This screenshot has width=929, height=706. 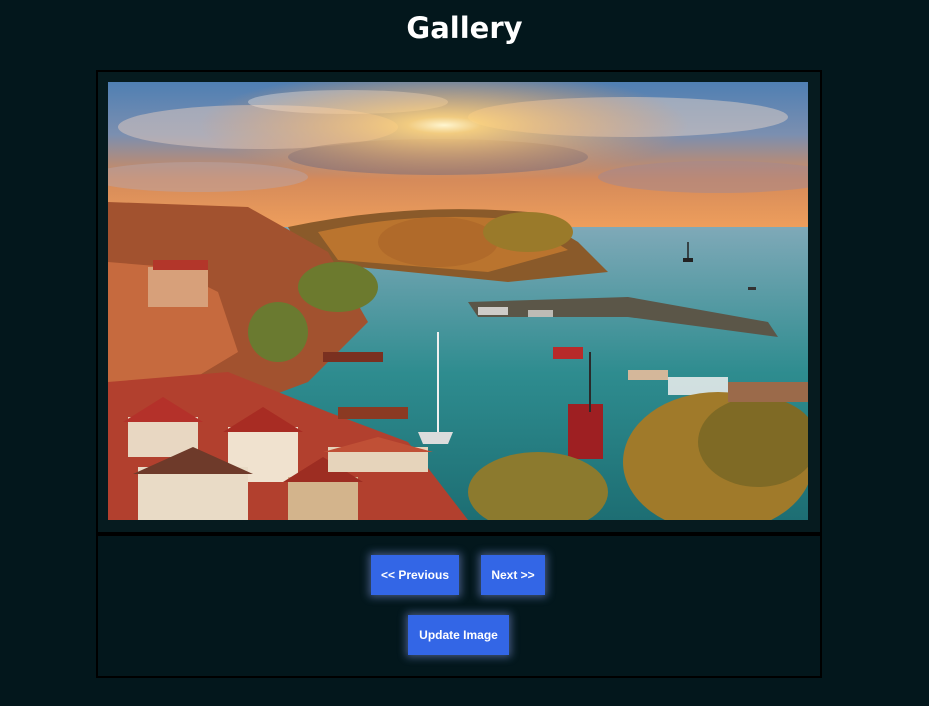 What do you see at coordinates (415, 575) in the screenshot?
I see `previous-button: << Previous` at bounding box center [415, 575].